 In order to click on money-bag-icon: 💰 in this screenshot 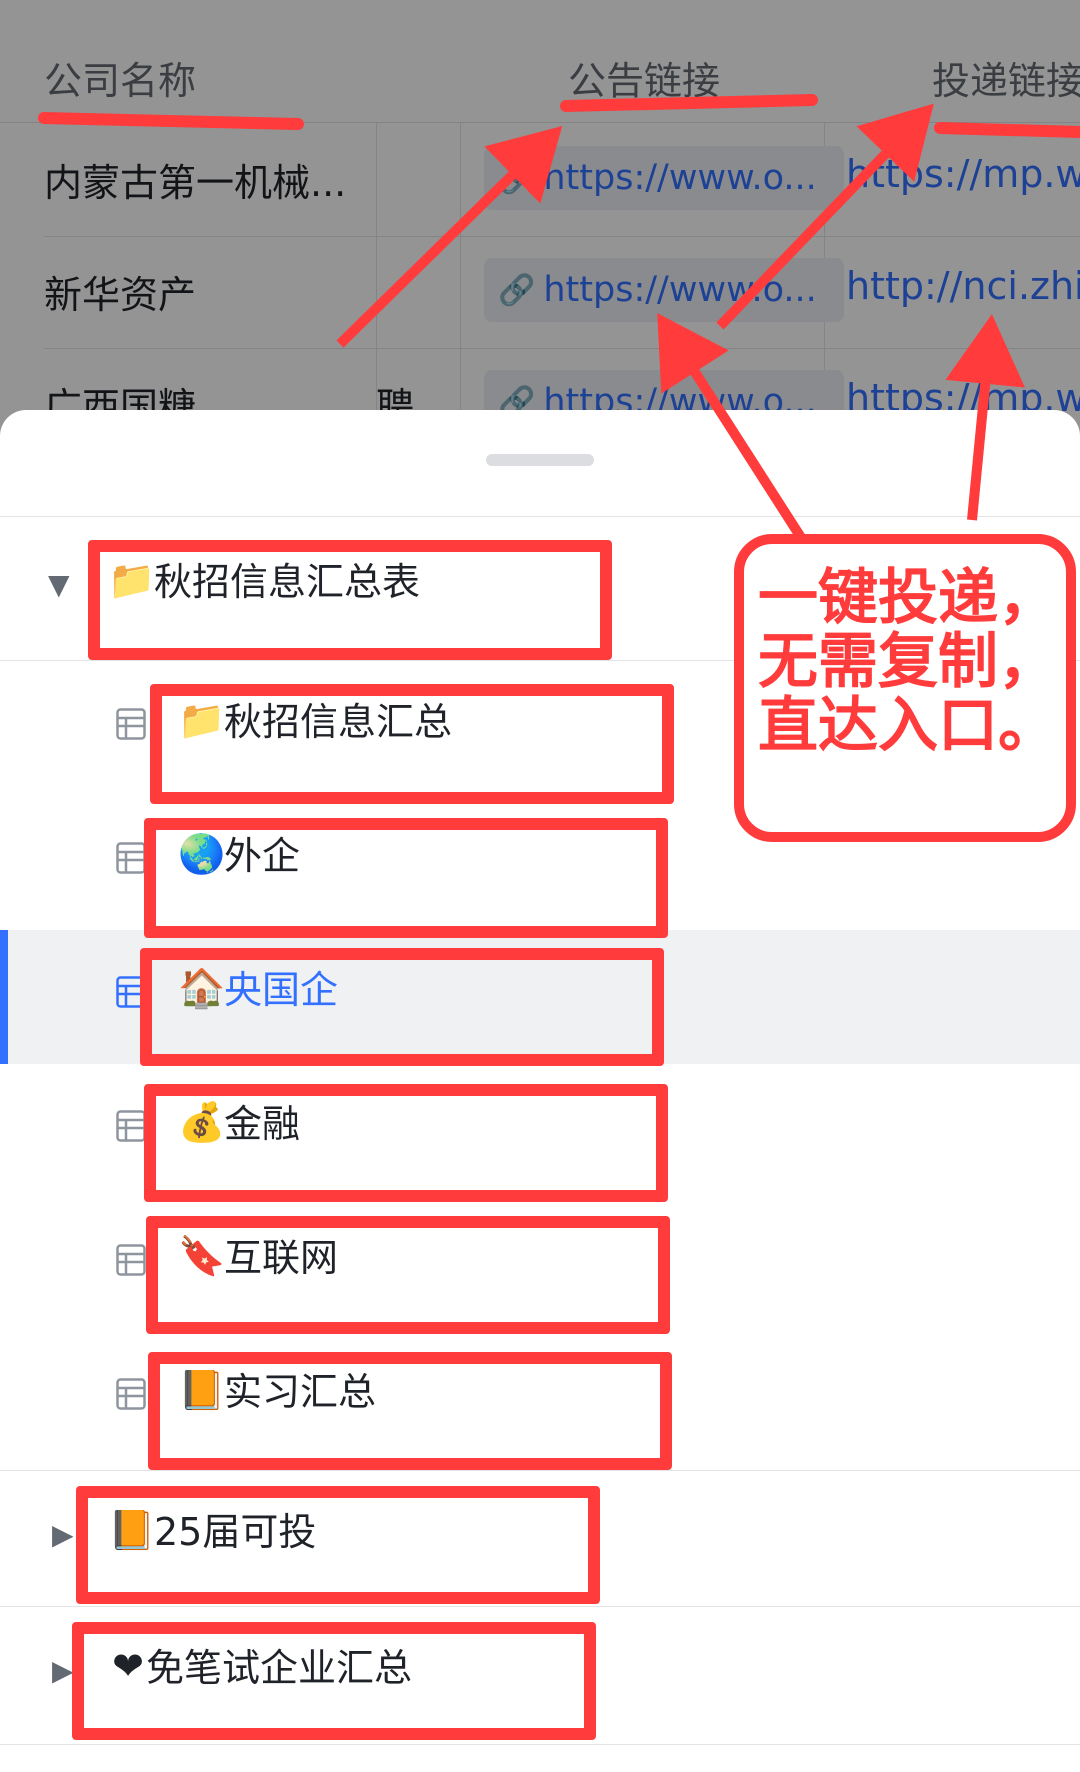, I will do `click(202, 1122)`.